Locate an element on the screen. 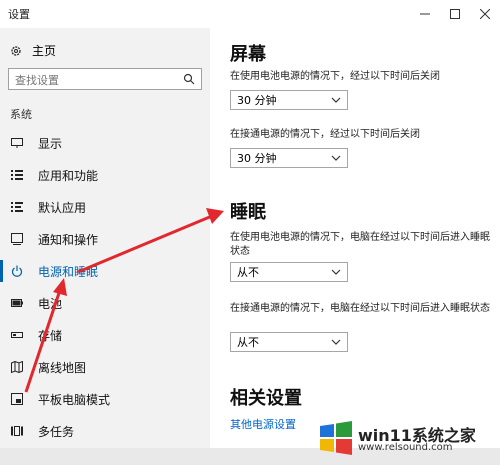  monitor-icon is located at coordinates (17, 143).